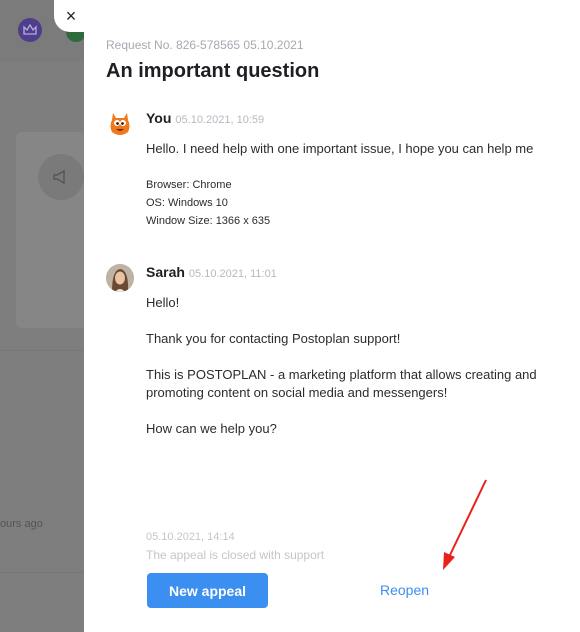 This screenshot has width=580, height=632. What do you see at coordinates (190, 537) in the screenshot?
I see `closed-date: 05.10.2021, 14:14` at bounding box center [190, 537].